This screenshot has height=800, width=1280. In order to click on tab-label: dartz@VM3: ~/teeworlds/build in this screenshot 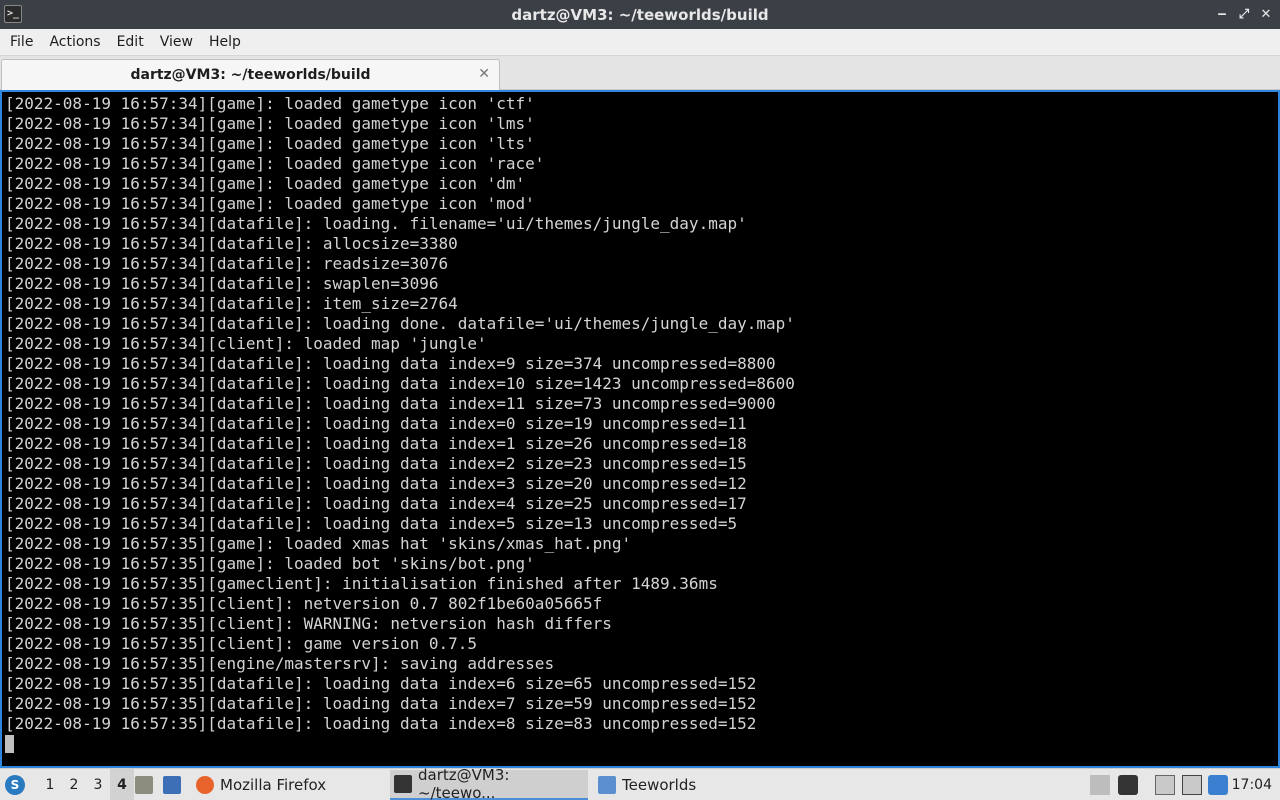, I will do `click(250, 75)`.